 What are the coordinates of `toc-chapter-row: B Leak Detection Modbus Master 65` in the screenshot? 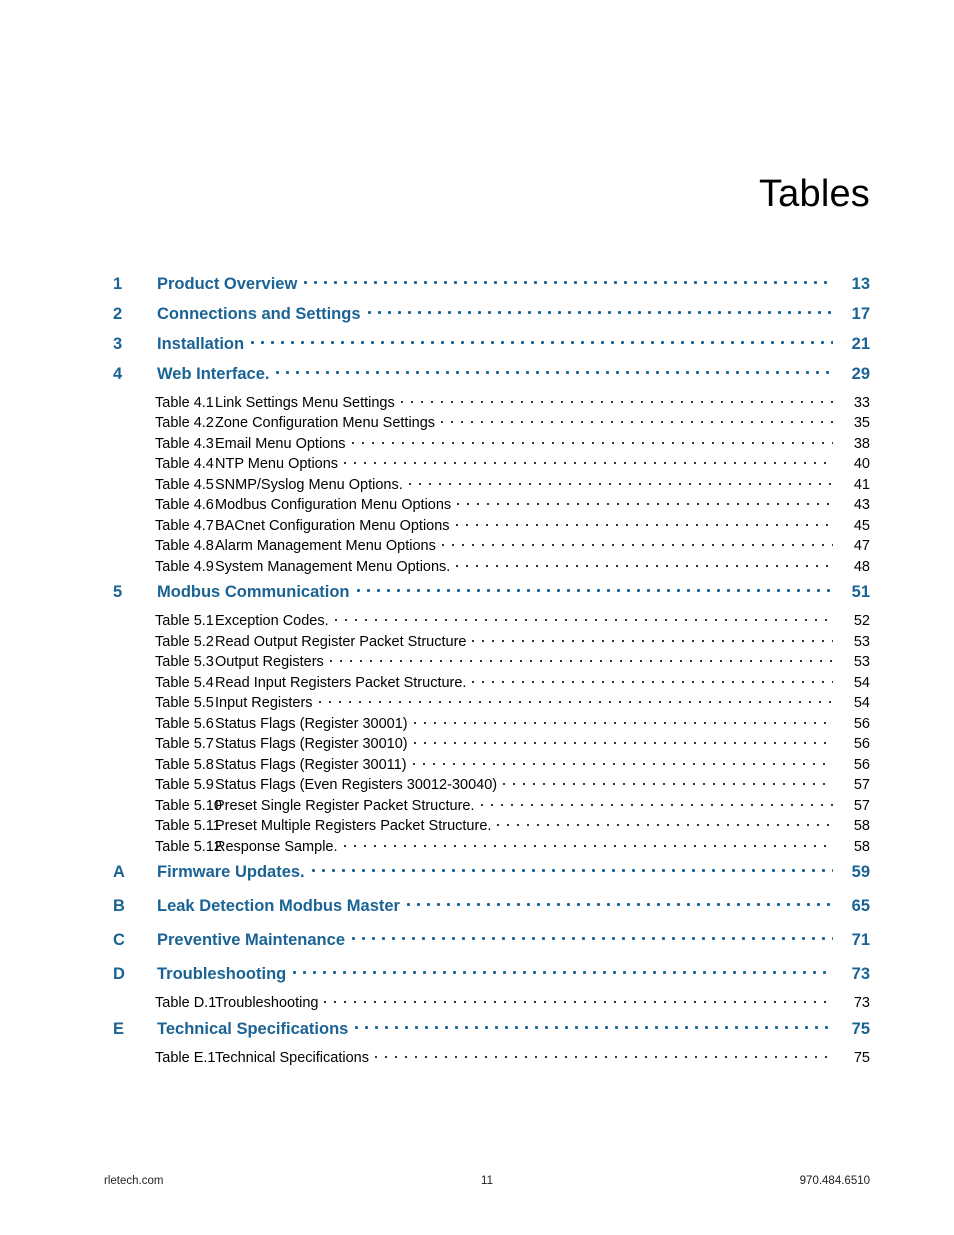 It's located at (491, 910).